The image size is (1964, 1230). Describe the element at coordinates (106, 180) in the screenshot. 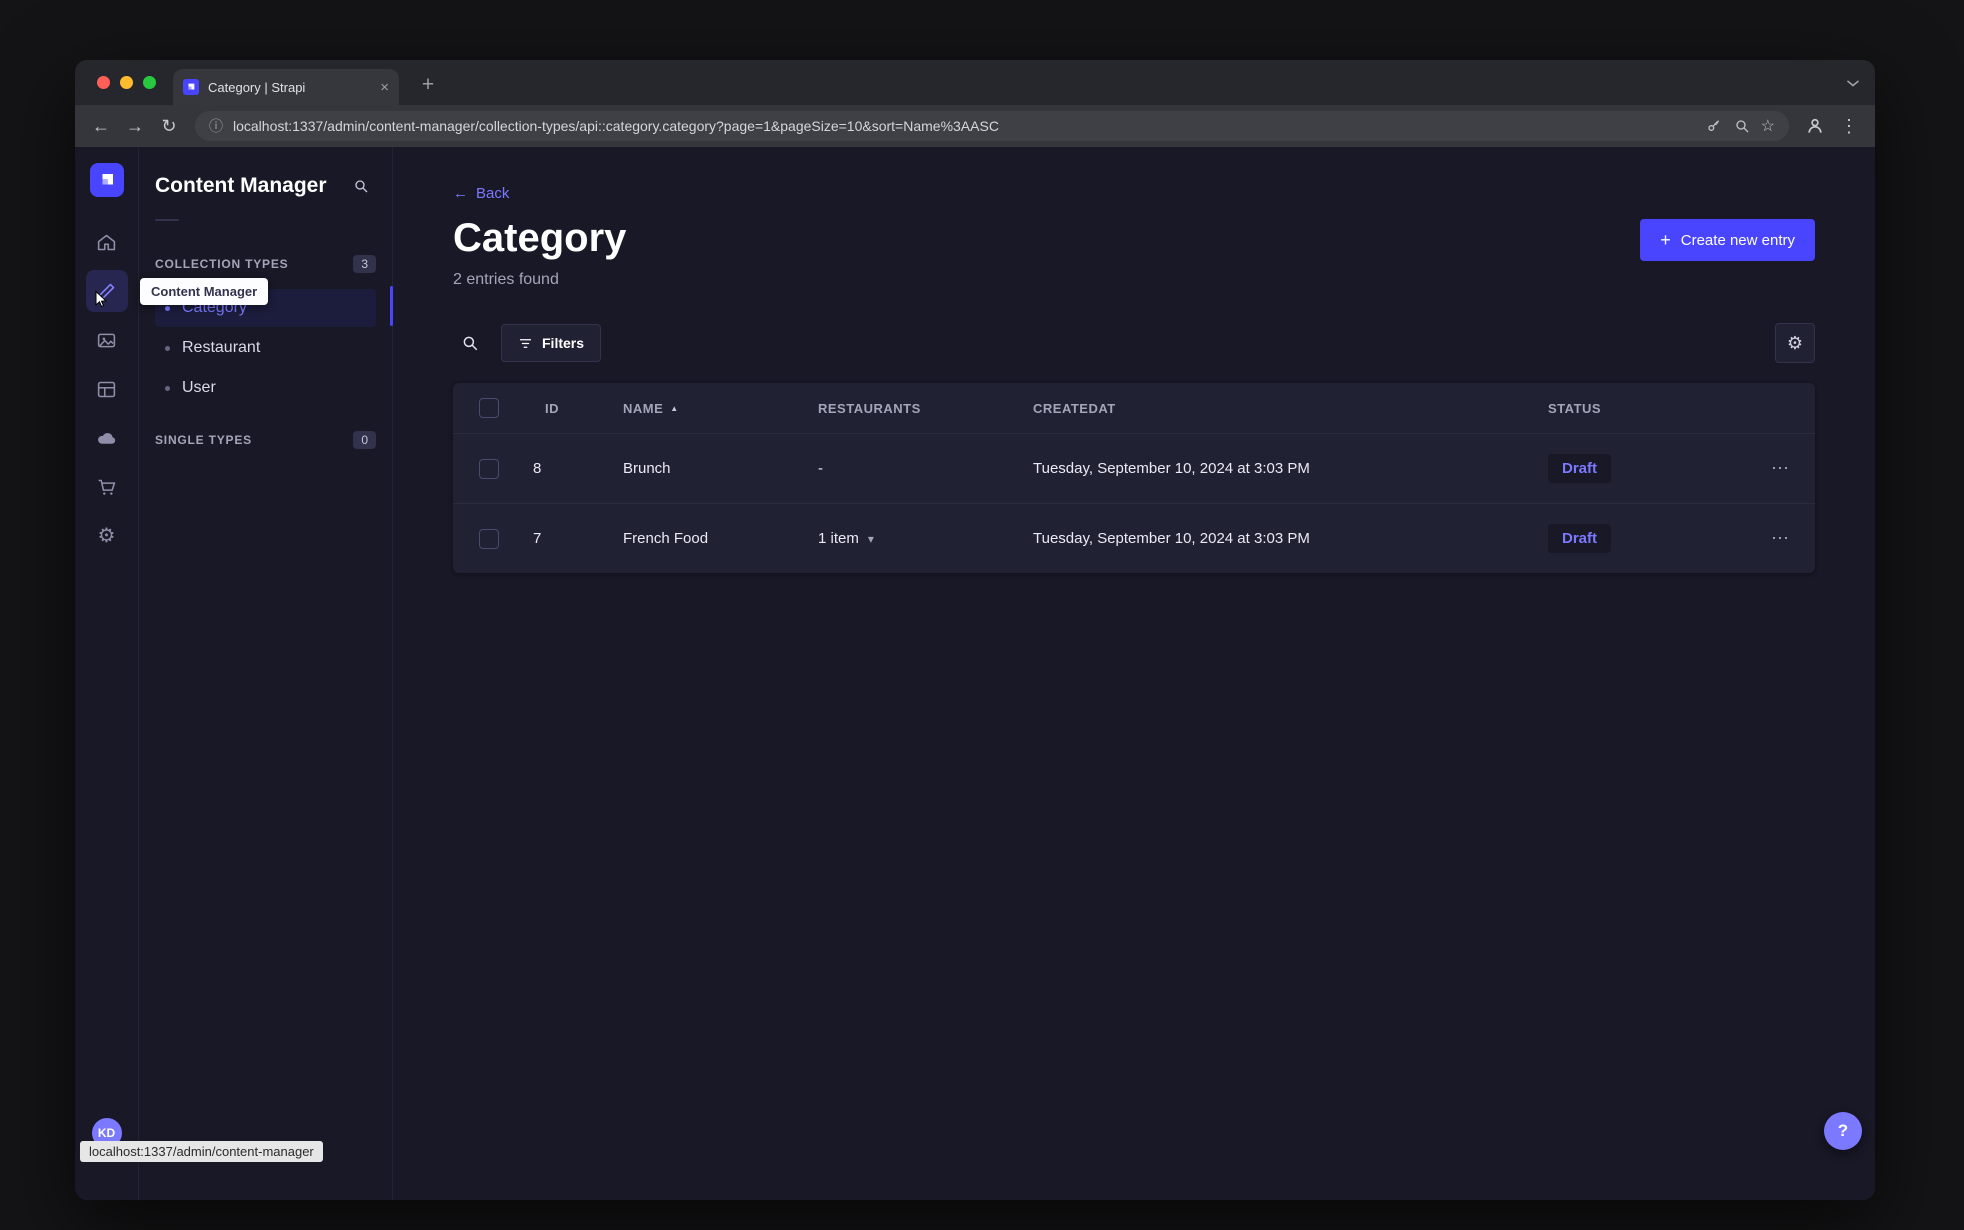

I see `strapi-logo` at that location.